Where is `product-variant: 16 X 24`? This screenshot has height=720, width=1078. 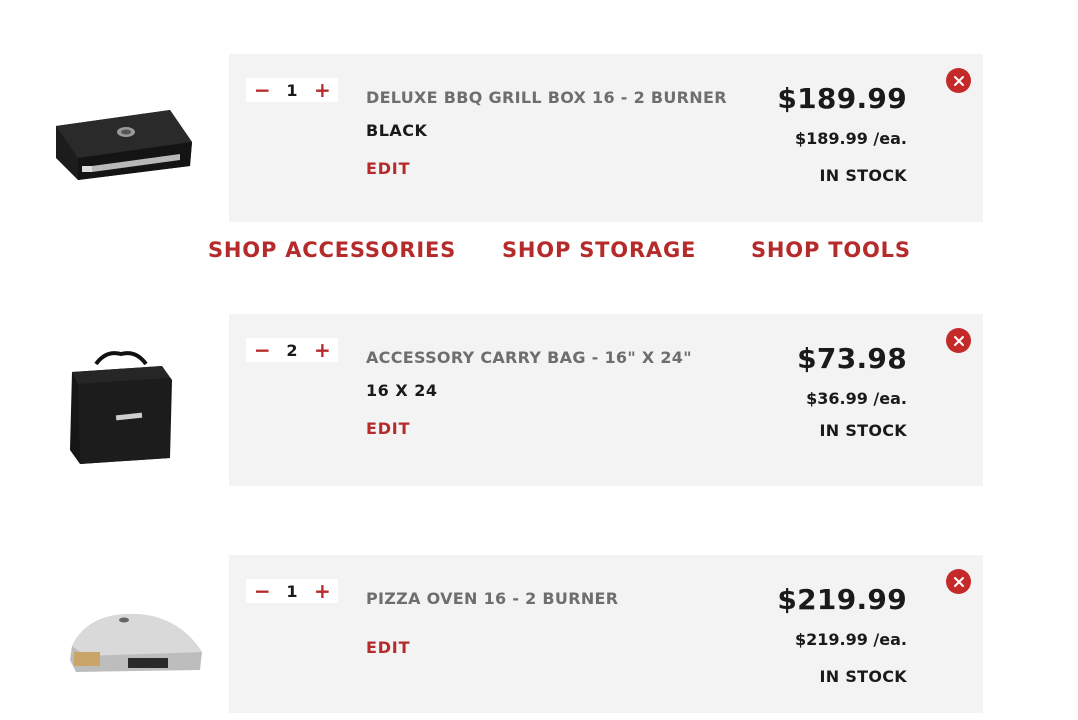 product-variant: 16 X 24 is located at coordinates (402, 390).